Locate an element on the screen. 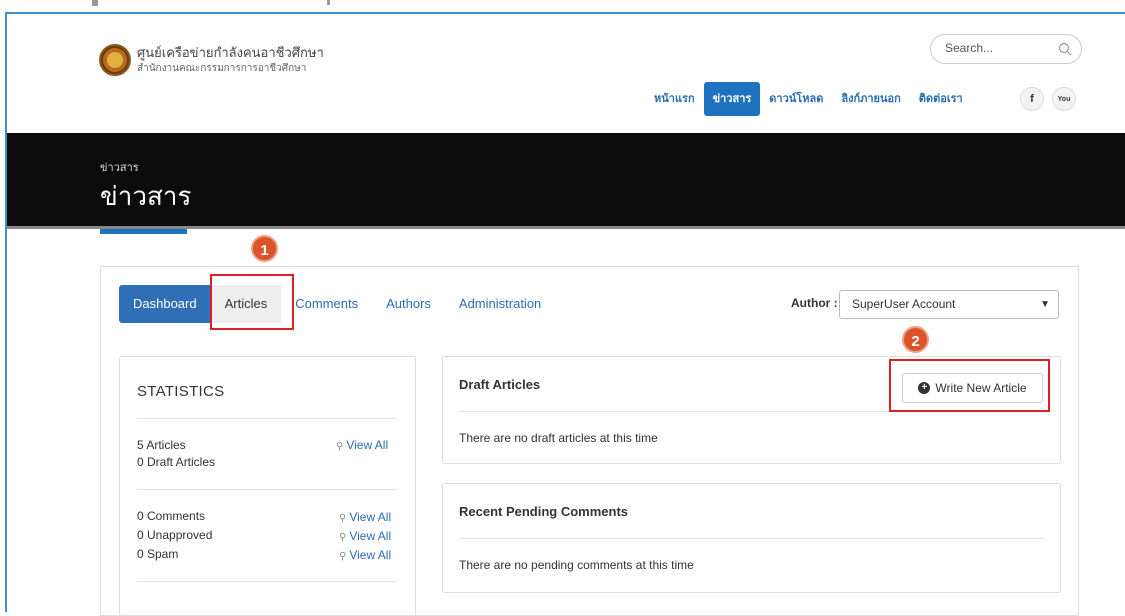 The width and height of the screenshot is (1125, 616). nav-item-home: หน้าแรก is located at coordinates (674, 99).